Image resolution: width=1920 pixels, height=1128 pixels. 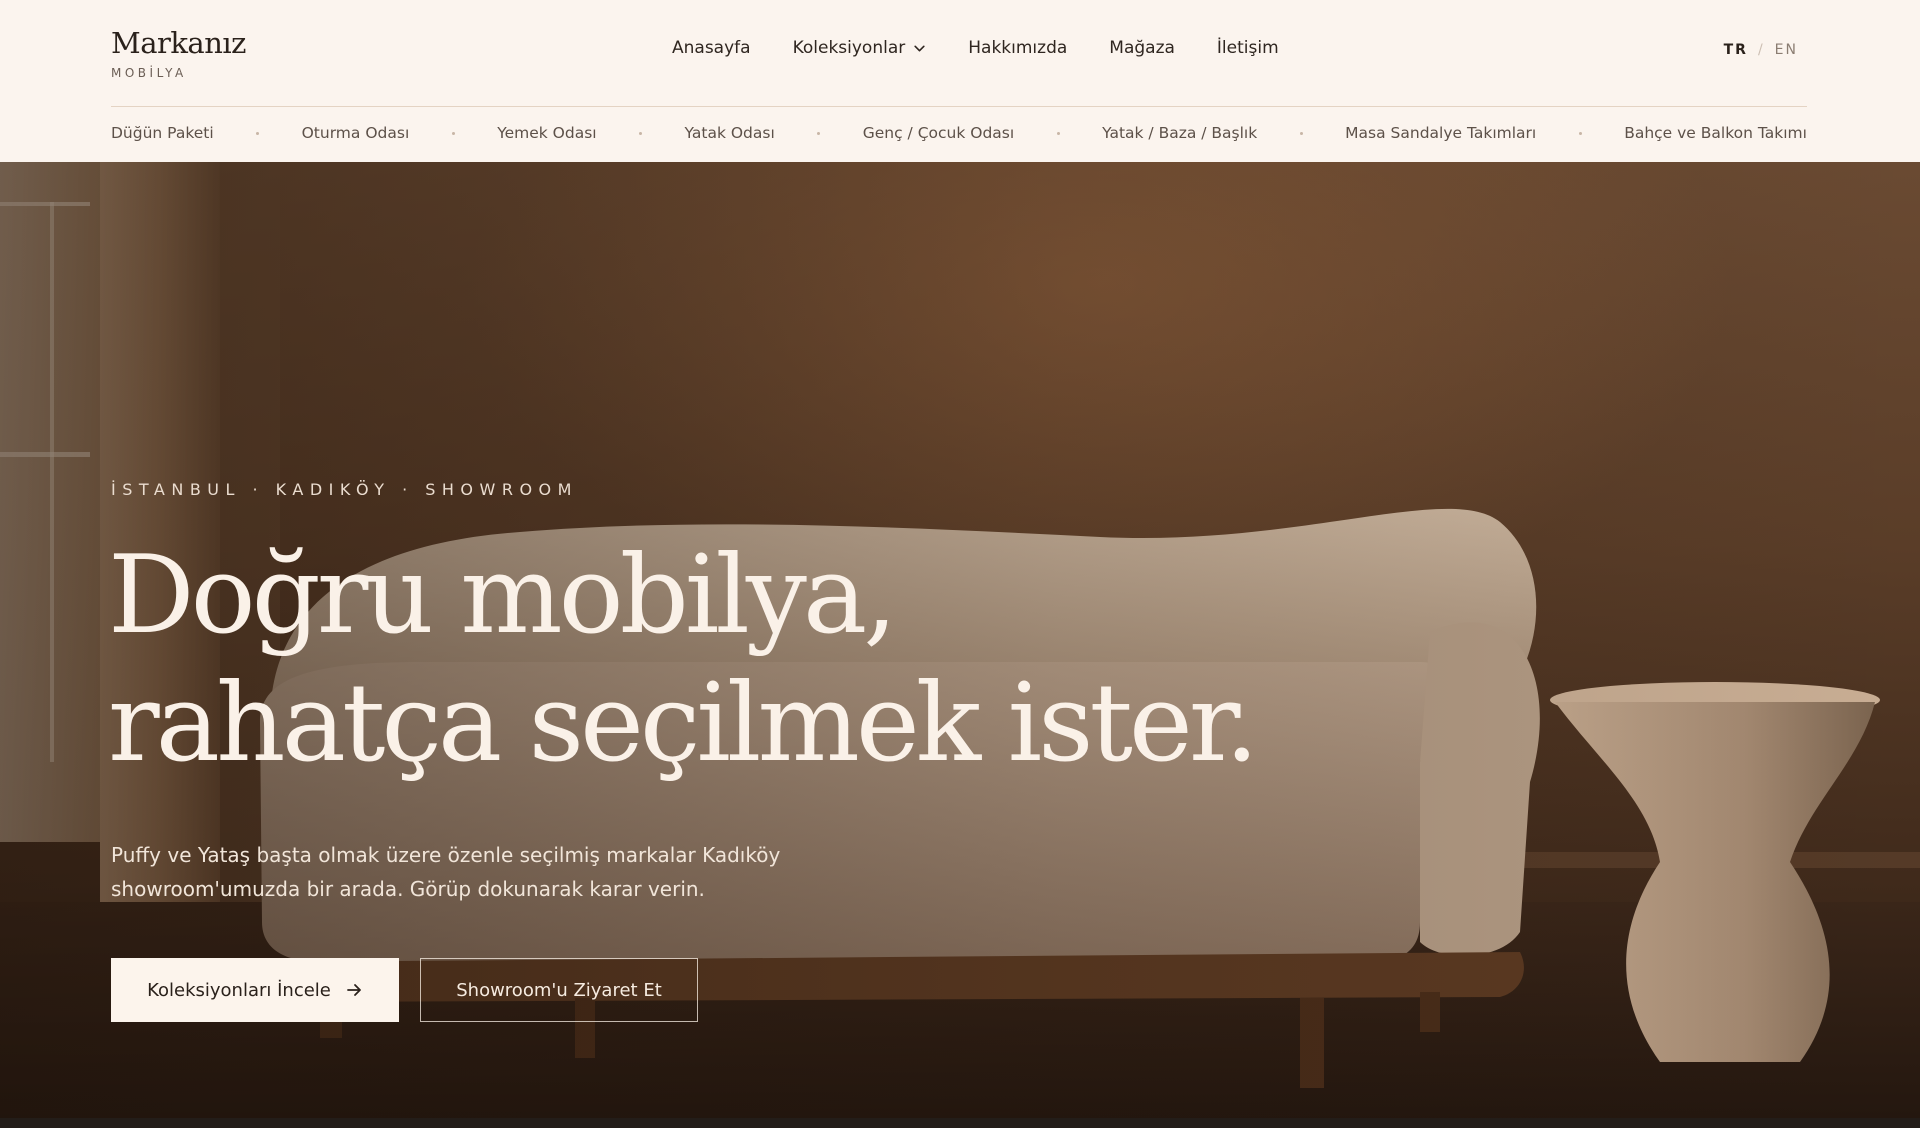 I want to click on brand-name: Markanız, so click(x=178, y=43).